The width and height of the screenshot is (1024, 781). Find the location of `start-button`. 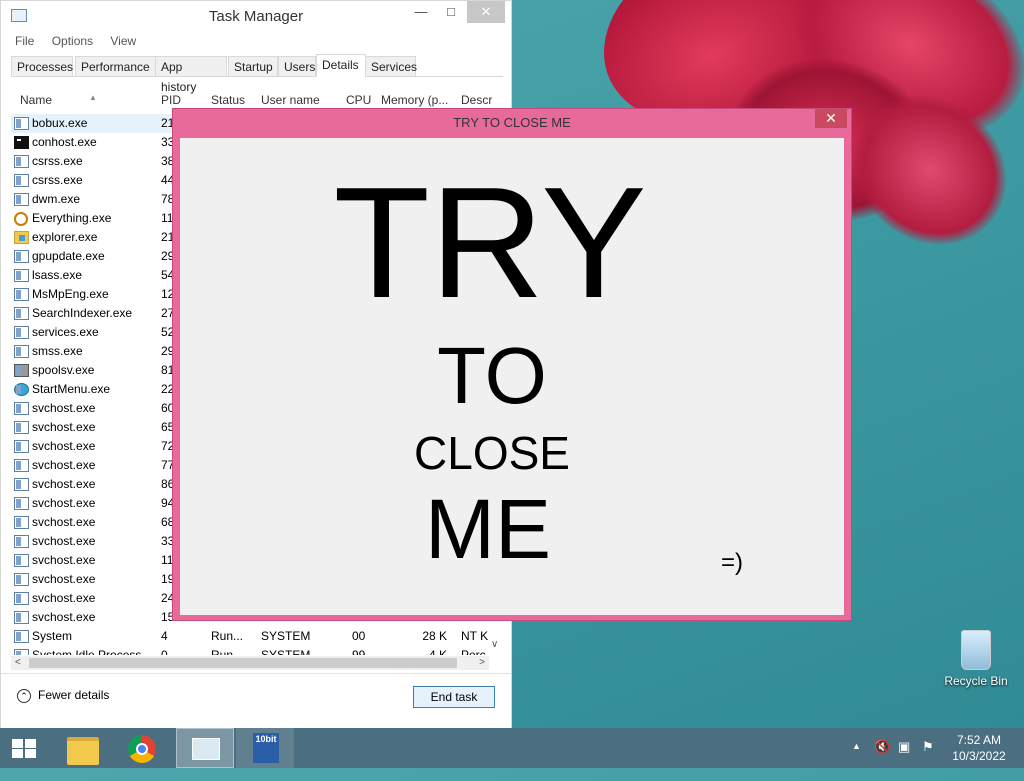

start-button is located at coordinates (24, 748).